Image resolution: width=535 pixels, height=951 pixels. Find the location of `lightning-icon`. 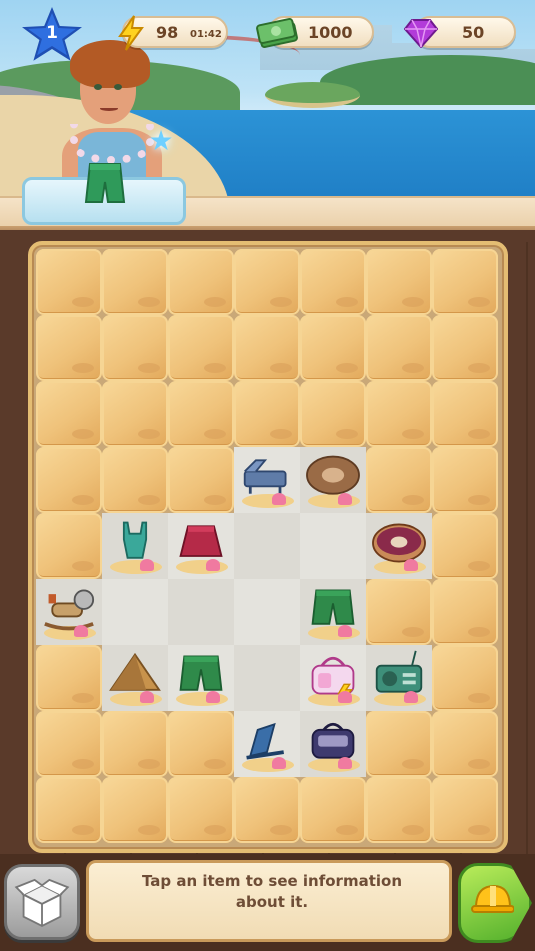

lightning-icon is located at coordinates (131, 33).